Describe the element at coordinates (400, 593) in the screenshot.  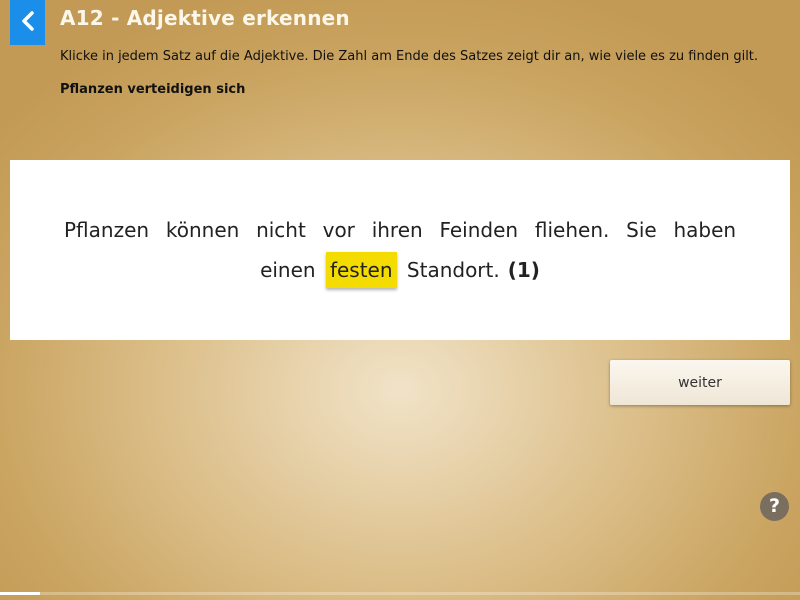
I see `progress-bar` at that location.